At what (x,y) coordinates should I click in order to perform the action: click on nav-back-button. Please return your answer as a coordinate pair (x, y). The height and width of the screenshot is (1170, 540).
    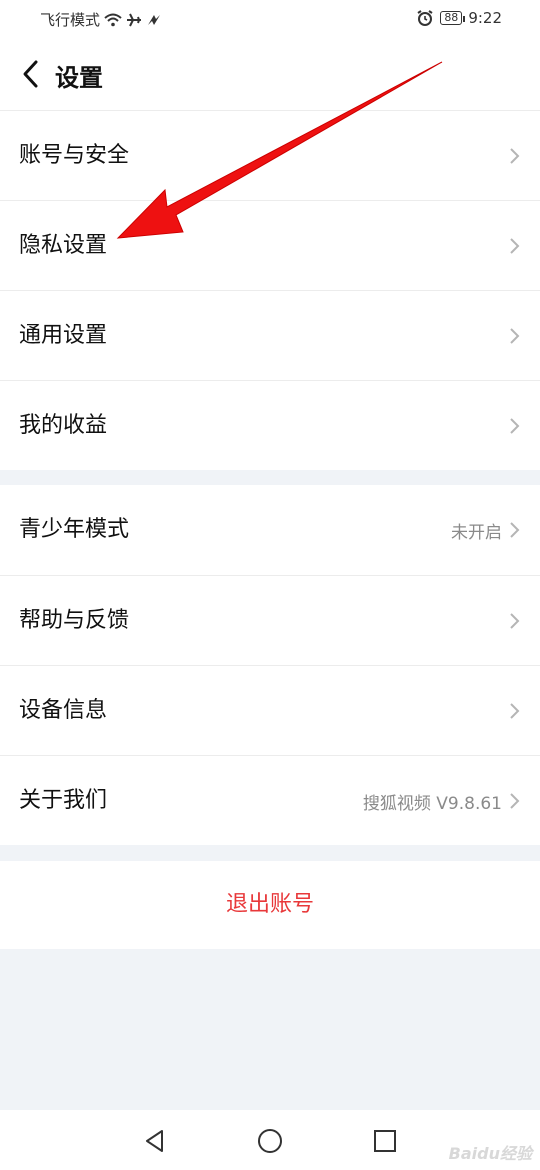
    Looking at the image, I should click on (155, 1141).